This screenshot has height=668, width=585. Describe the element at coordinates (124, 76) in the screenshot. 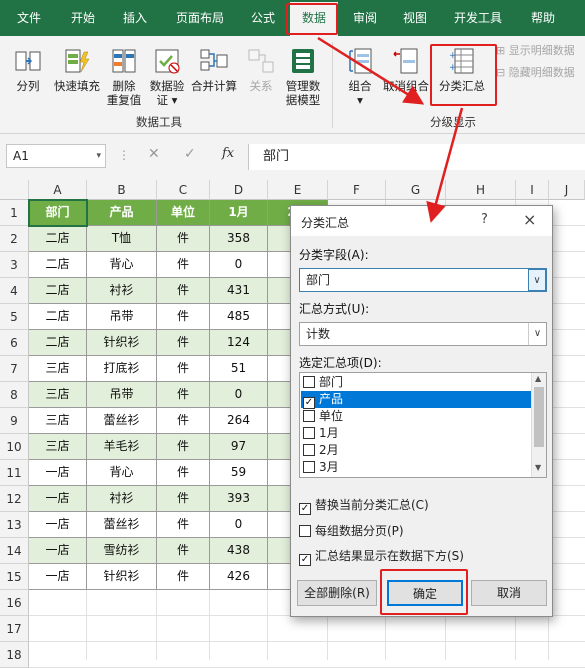

I see `remove-duplicates-button: 删除 重复值` at that location.